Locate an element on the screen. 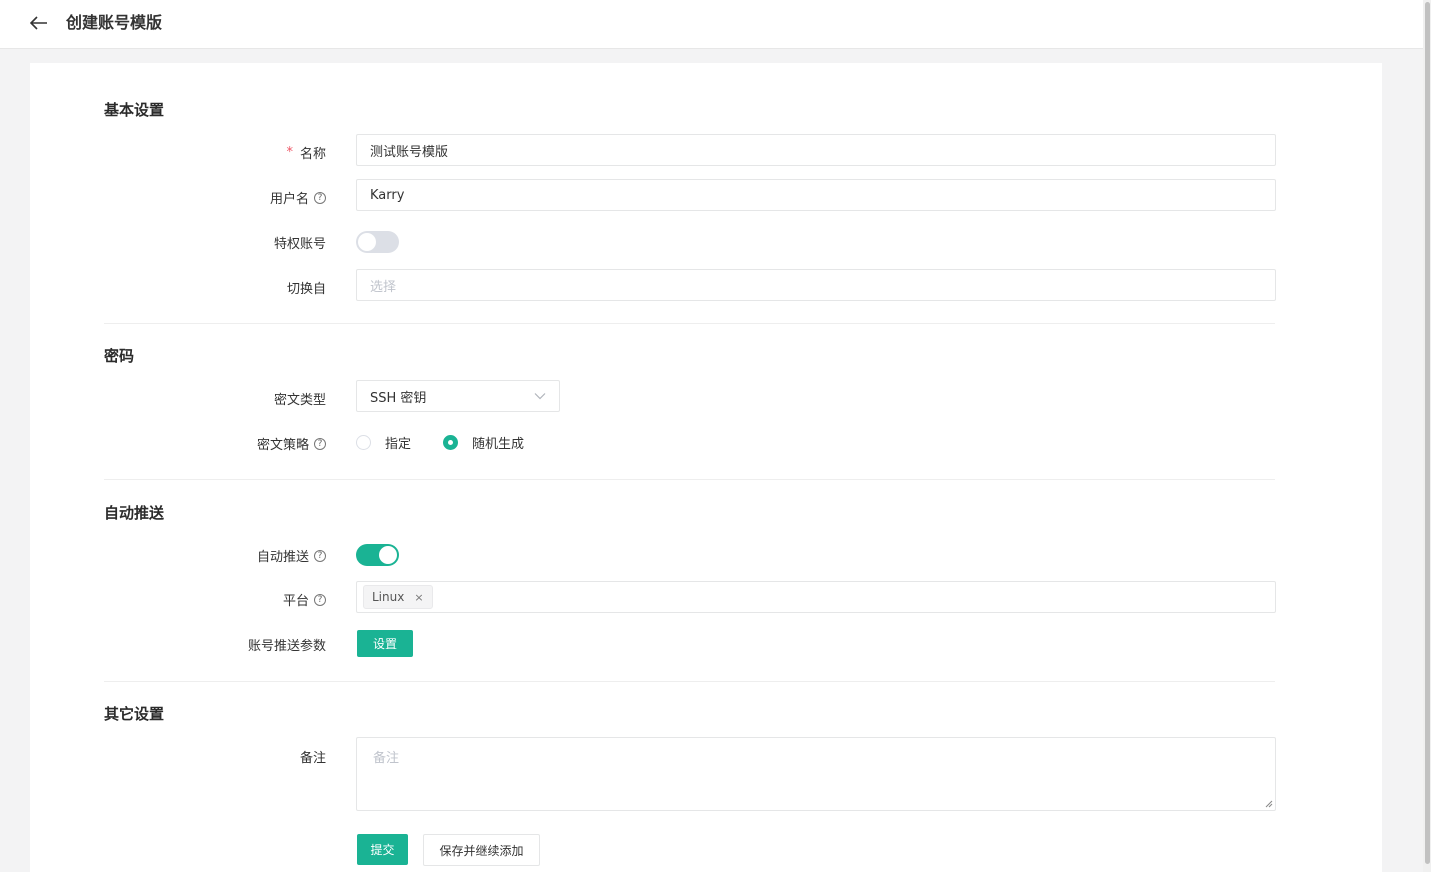  radio-random: 随机生成 is located at coordinates (483, 442).